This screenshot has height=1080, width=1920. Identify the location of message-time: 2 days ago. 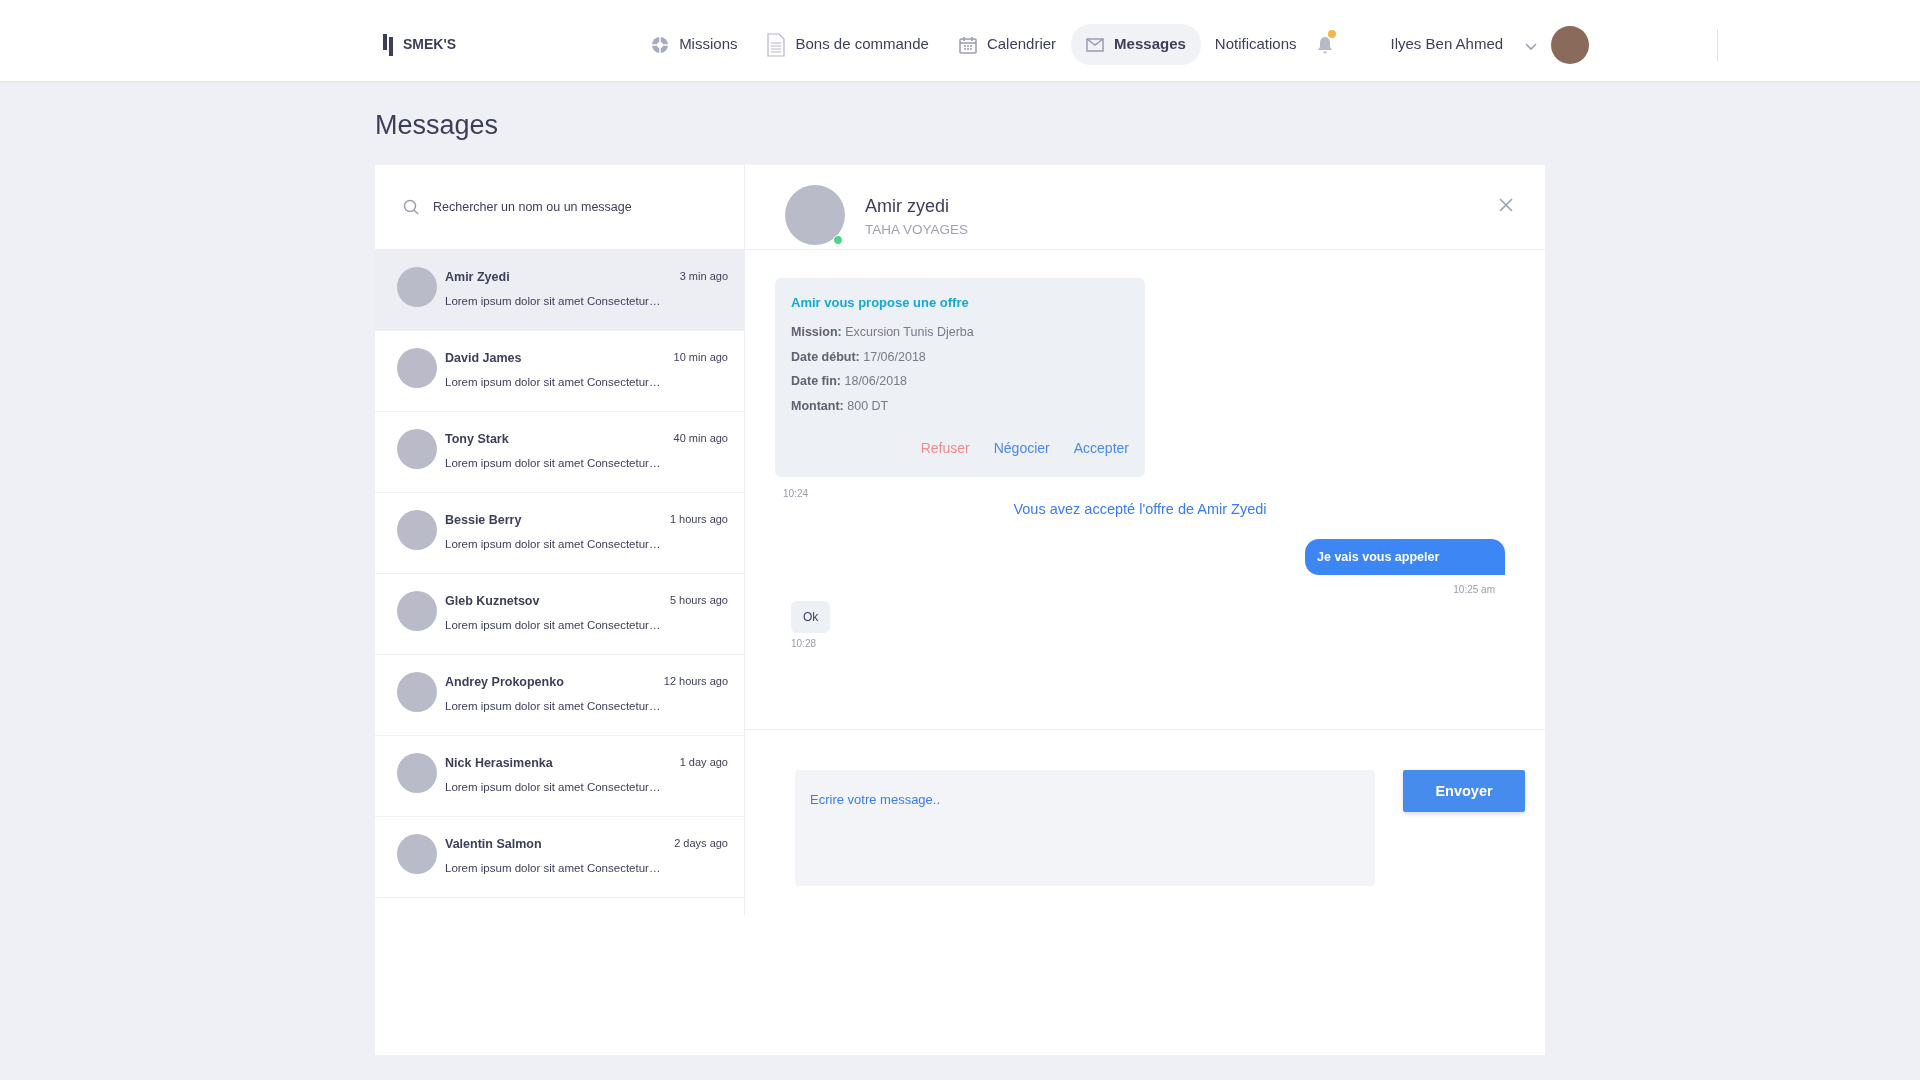
(701, 844).